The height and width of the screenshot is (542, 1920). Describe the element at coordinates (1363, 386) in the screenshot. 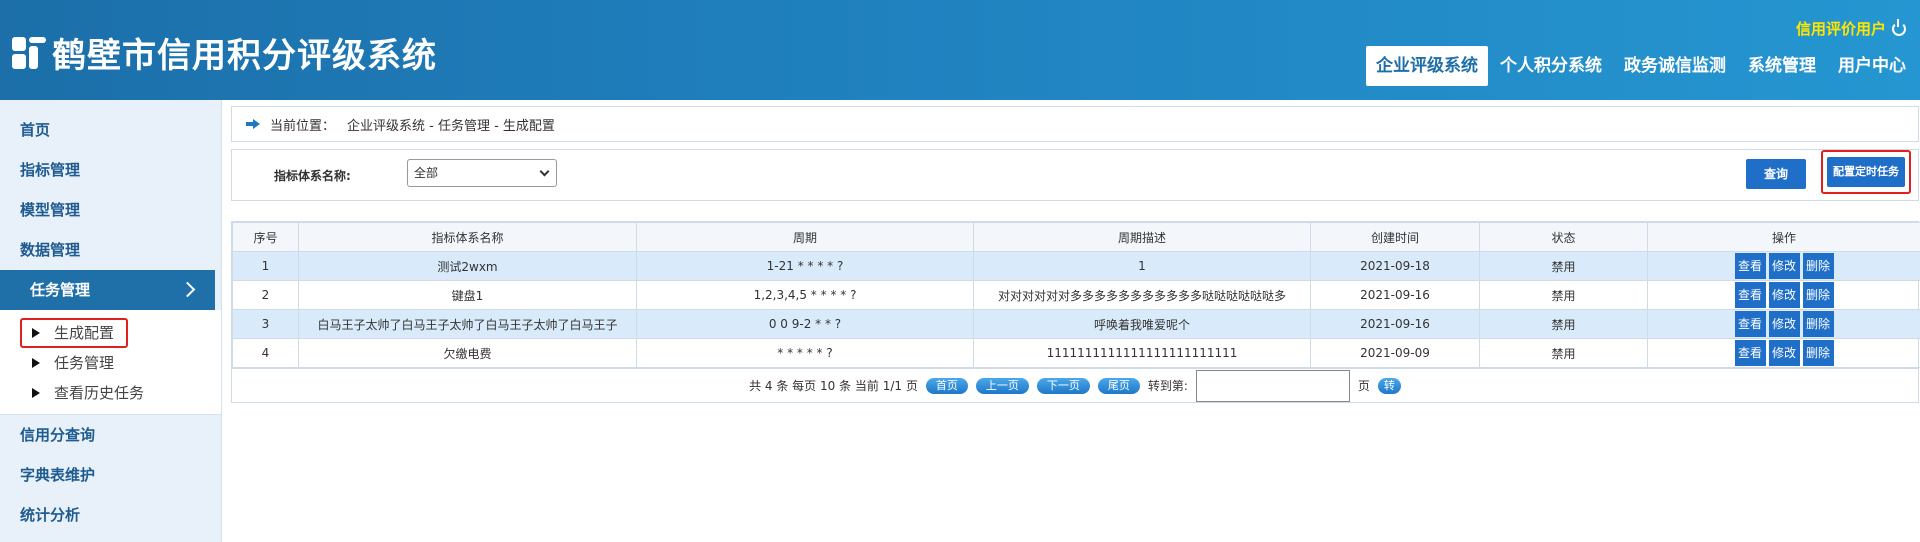

I see `page-unit: 页` at that location.